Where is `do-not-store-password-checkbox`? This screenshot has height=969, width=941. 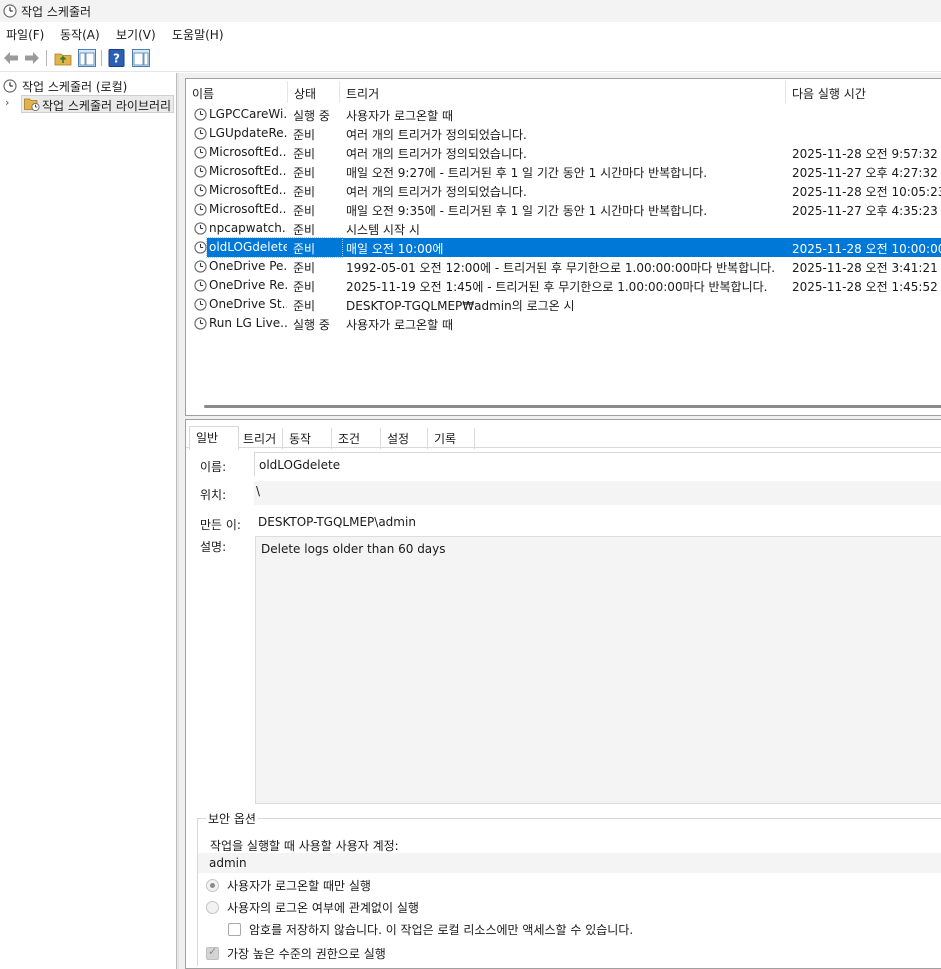
do-not-store-password-checkbox is located at coordinates (234, 929).